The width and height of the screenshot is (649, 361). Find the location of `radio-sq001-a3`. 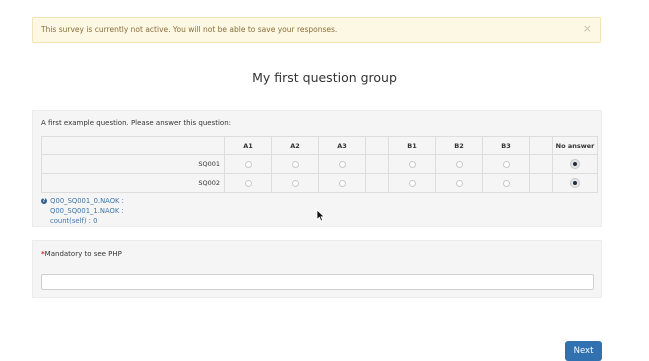

radio-sq001-a3 is located at coordinates (342, 164).